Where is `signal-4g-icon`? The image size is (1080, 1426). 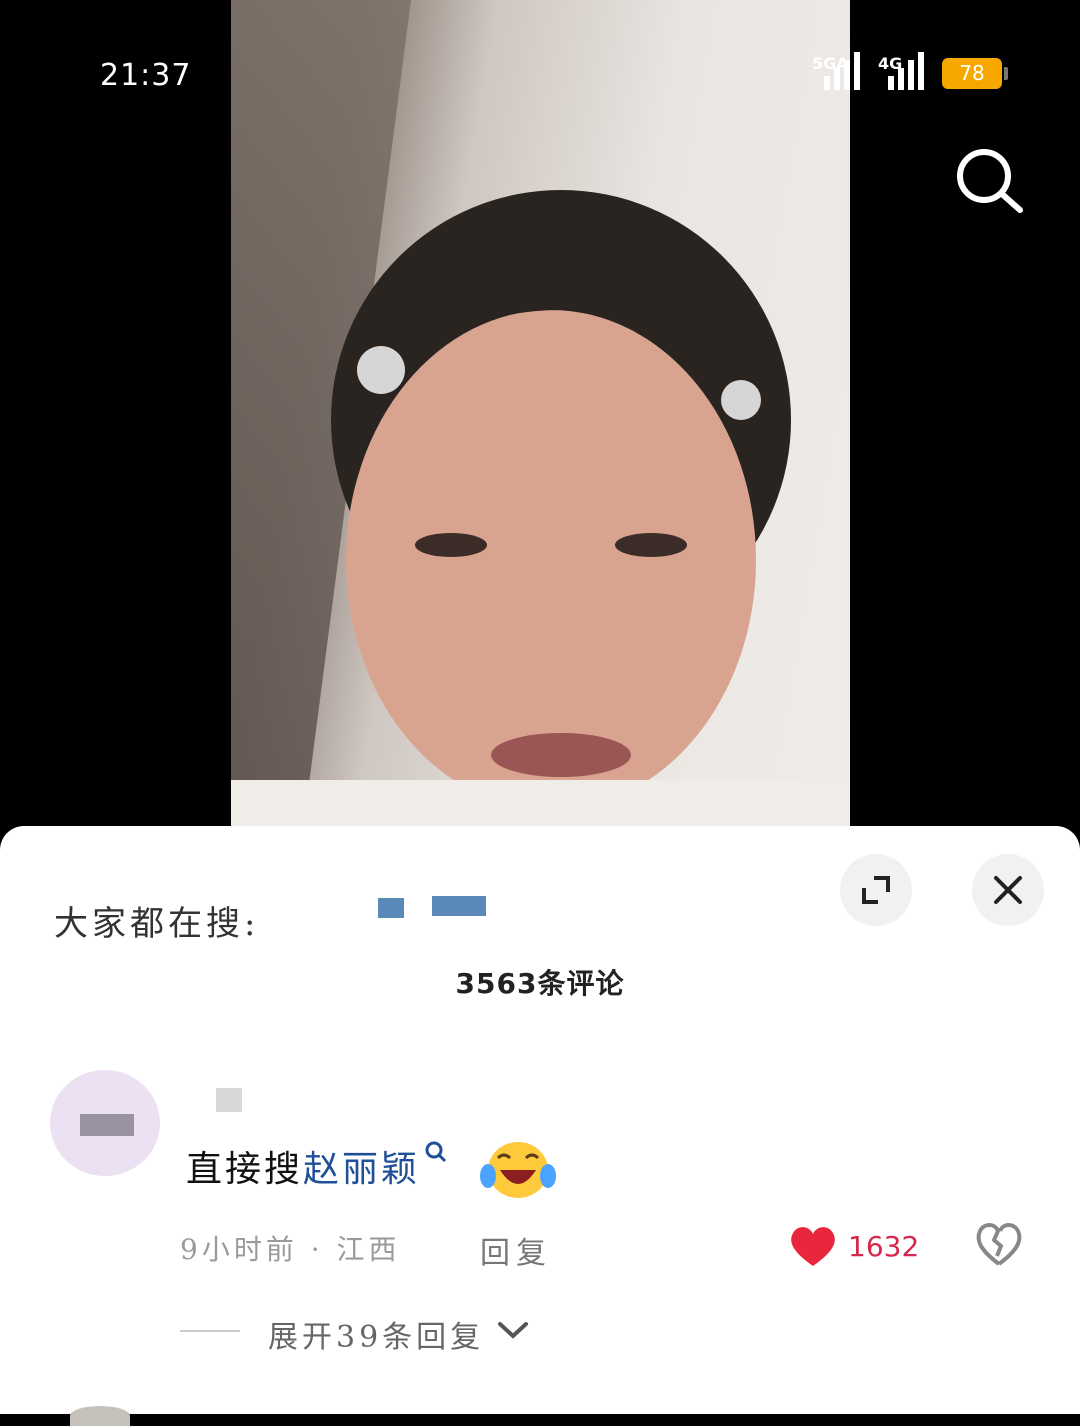 signal-4g-icon is located at coordinates (906, 71).